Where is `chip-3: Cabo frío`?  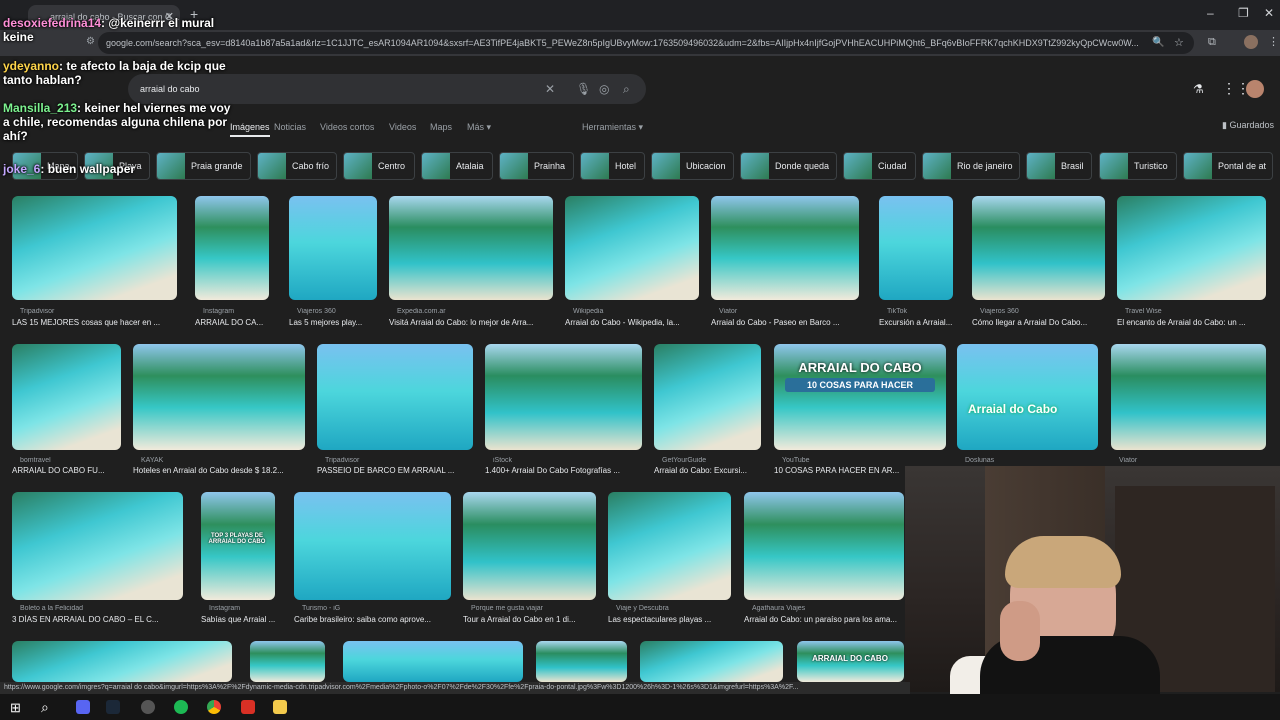 chip-3: Cabo frío is located at coordinates (297, 166).